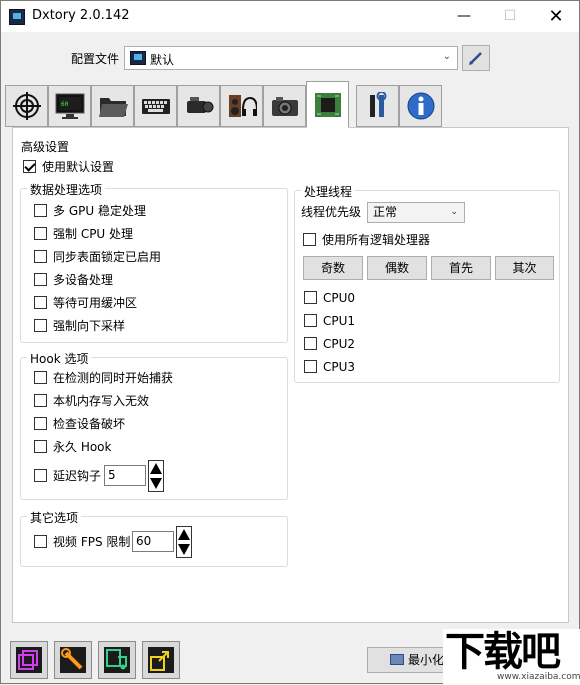  I want to click on use-default-checkbox-box, so click(29, 166).